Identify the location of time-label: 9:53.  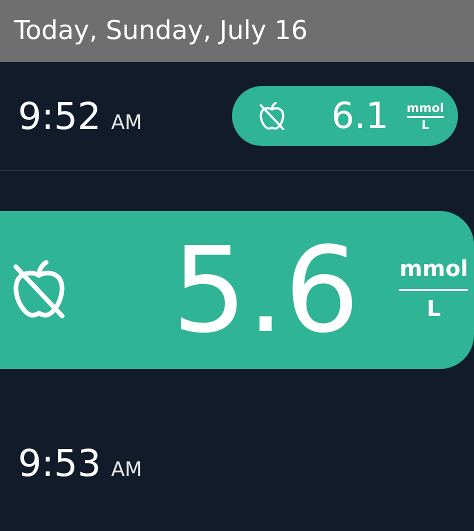
(60, 463).